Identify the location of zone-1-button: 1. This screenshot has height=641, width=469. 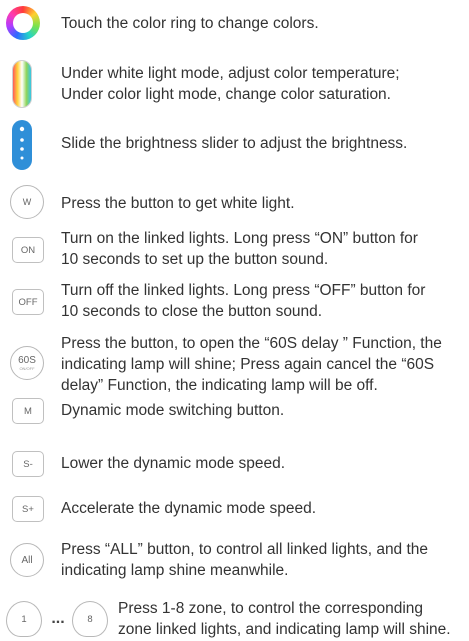
(24, 619).